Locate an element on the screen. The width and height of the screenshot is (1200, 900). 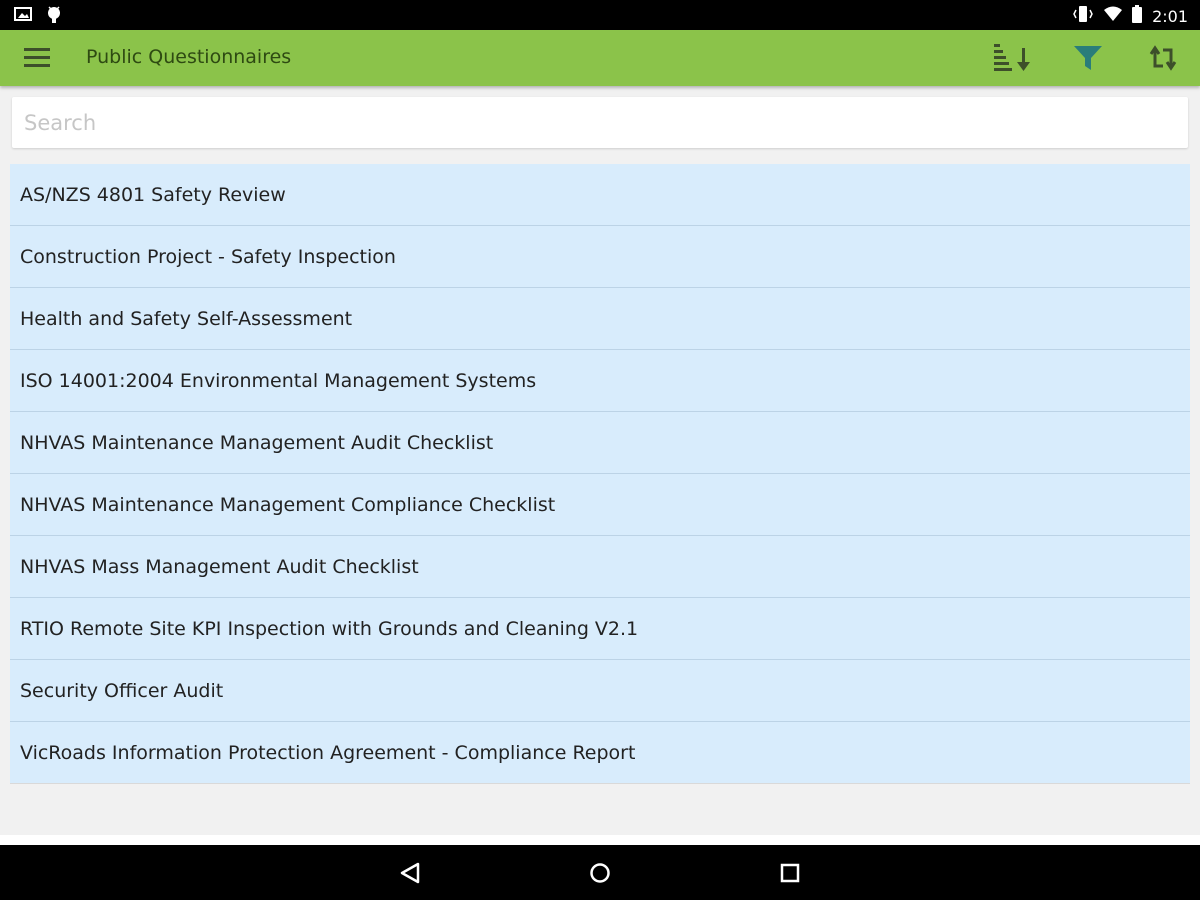
list-item: Security Officer Audit is located at coordinates (600, 691).